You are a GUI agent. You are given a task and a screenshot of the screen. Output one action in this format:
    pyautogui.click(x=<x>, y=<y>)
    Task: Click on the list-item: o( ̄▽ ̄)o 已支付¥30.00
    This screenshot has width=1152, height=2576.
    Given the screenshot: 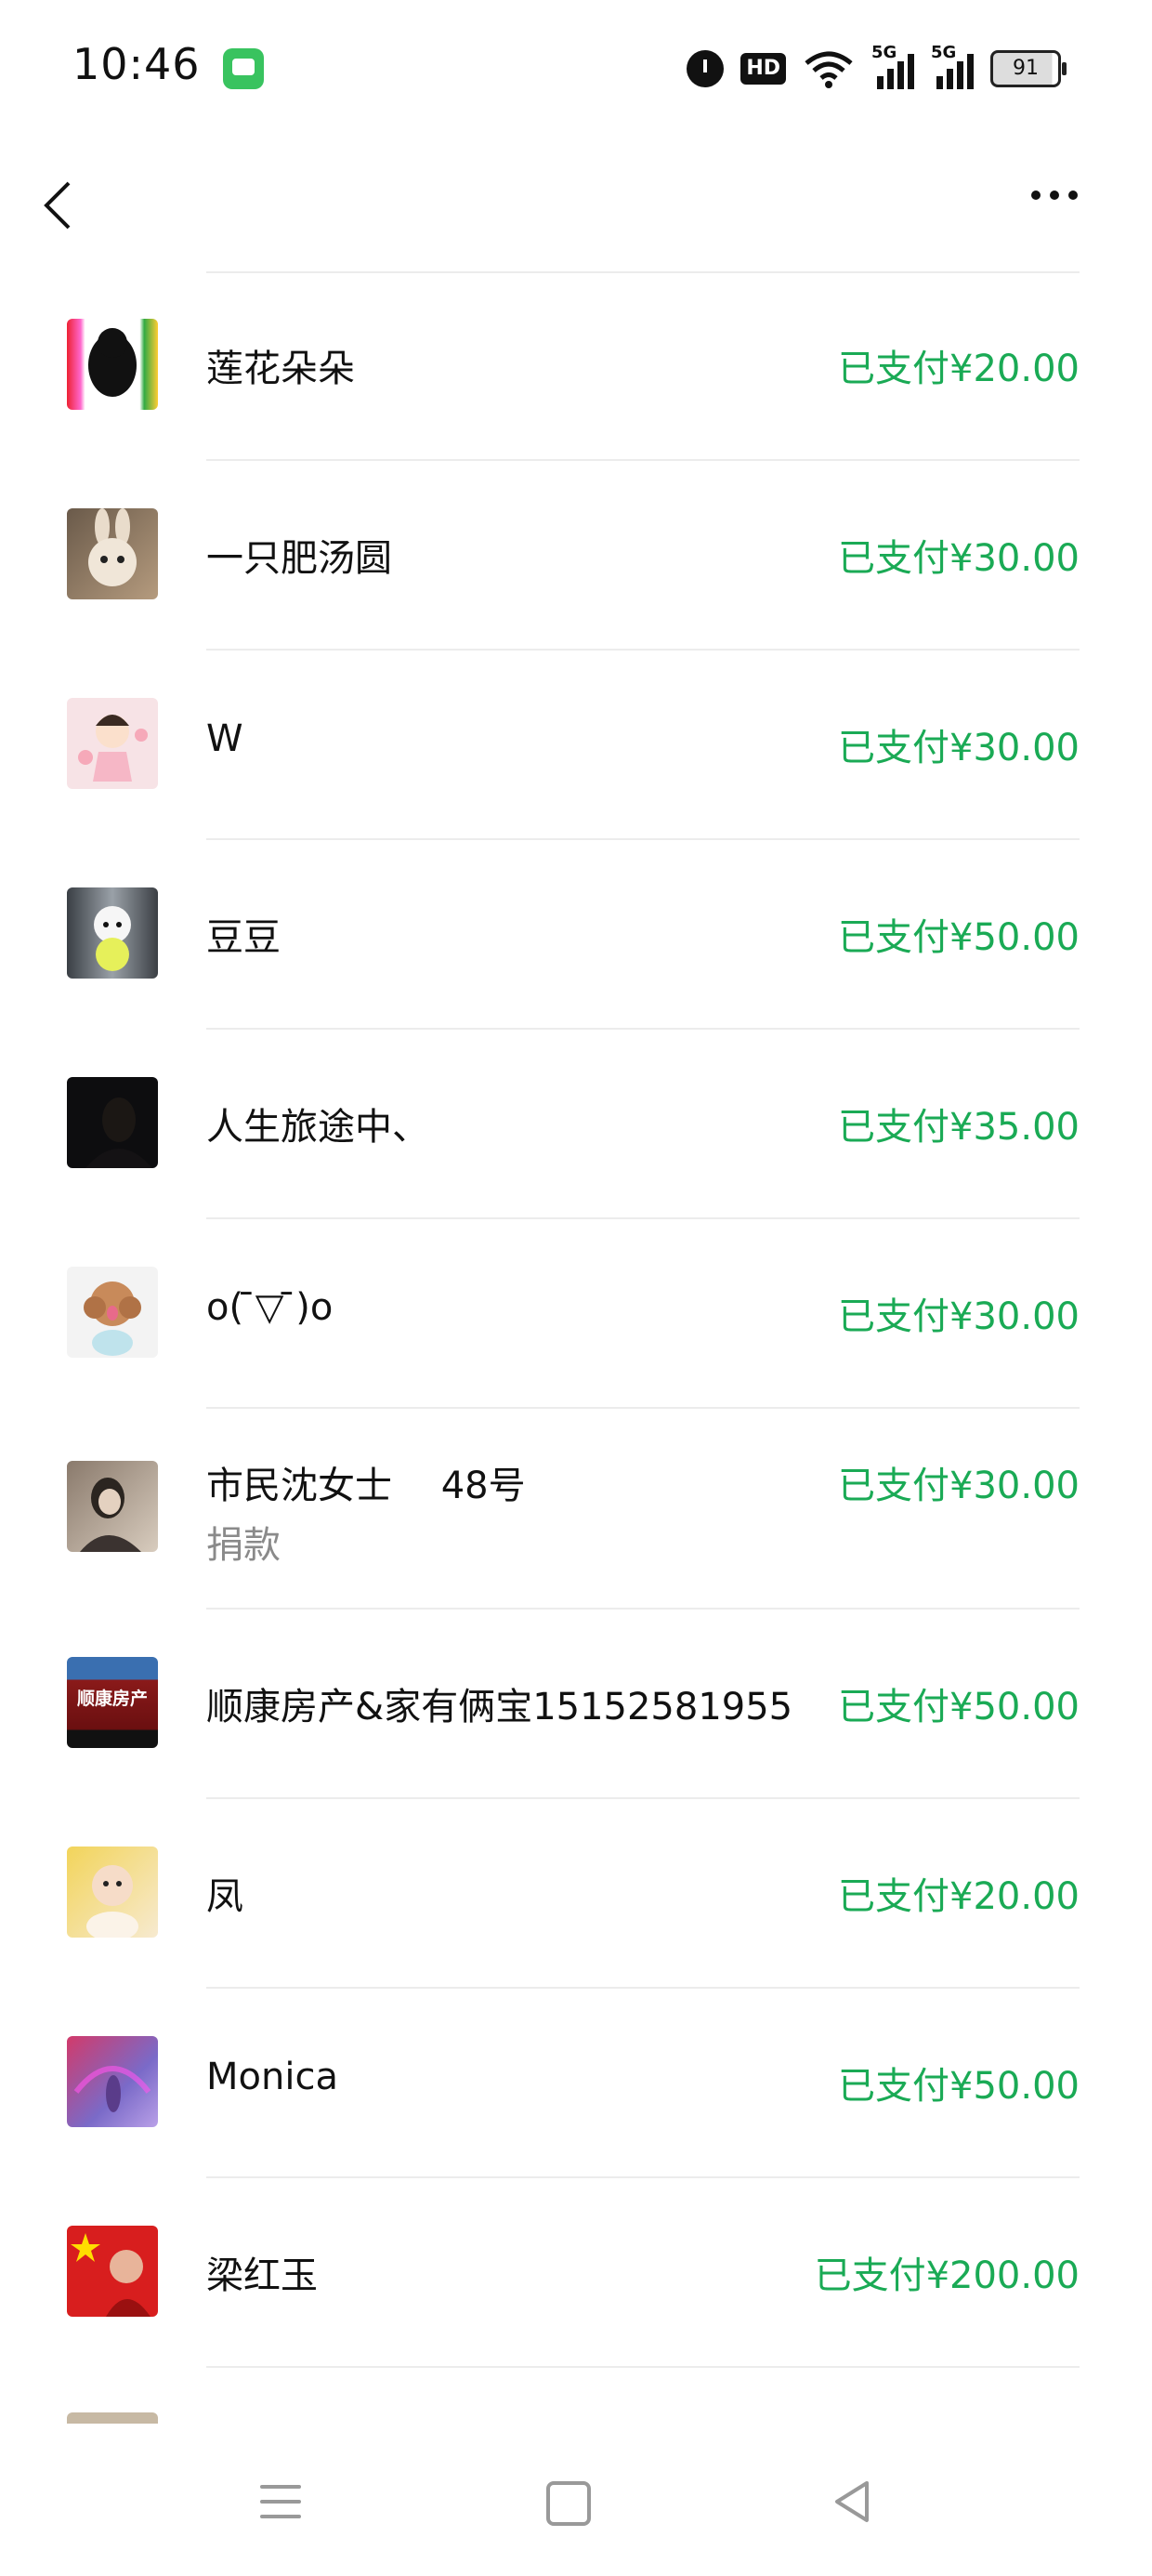 What is the action you would take?
    pyautogui.click(x=573, y=1314)
    